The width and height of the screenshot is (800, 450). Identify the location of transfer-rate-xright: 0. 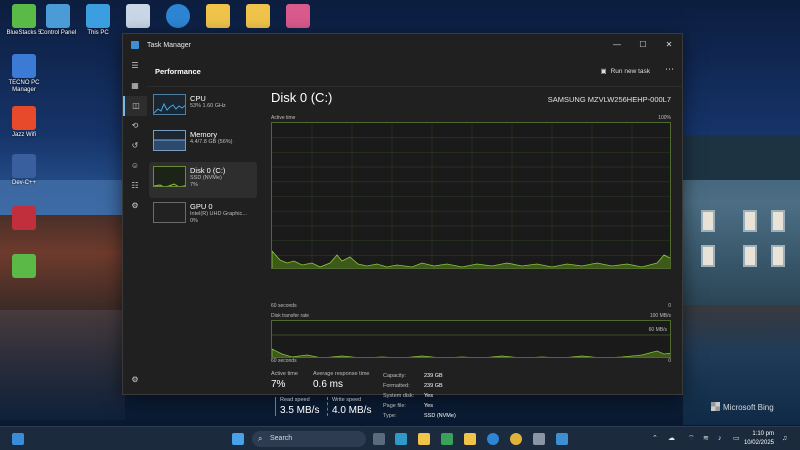
(669, 361).